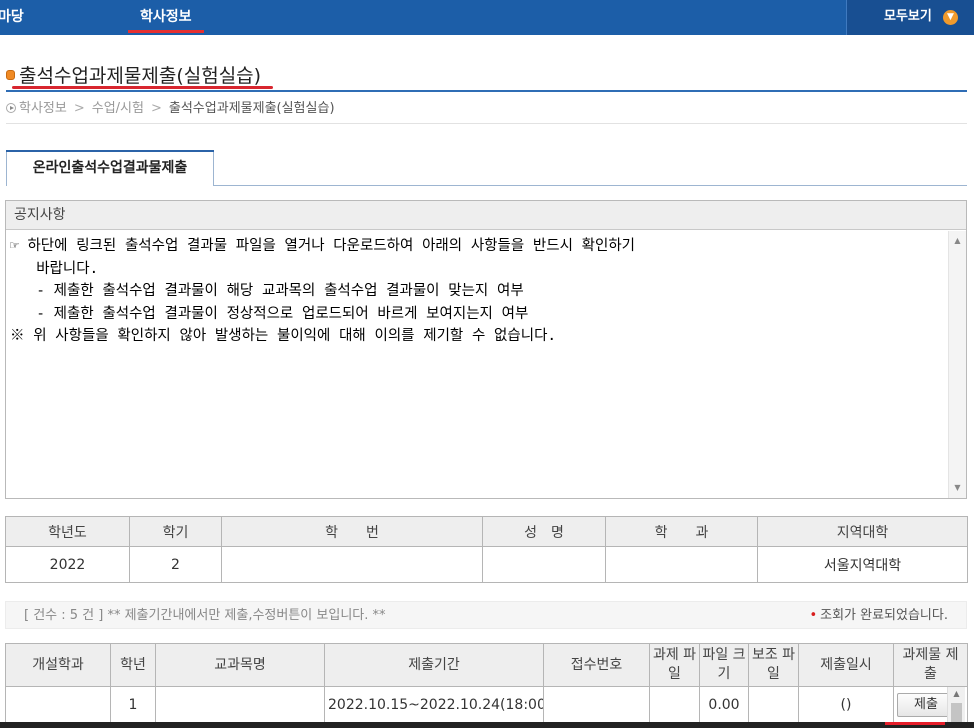  I want to click on nav-item-academic-info: 학사정보, so click(165, 17).